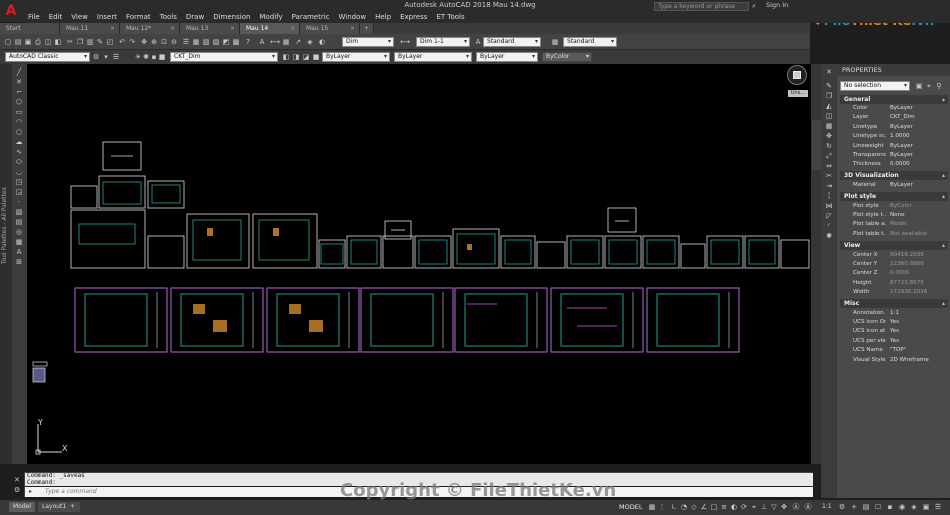  What do you see at coordinates (929, 86) in the screenshot?
I see `select-objects-icon: ⌖` at bounding box center [929, 86].